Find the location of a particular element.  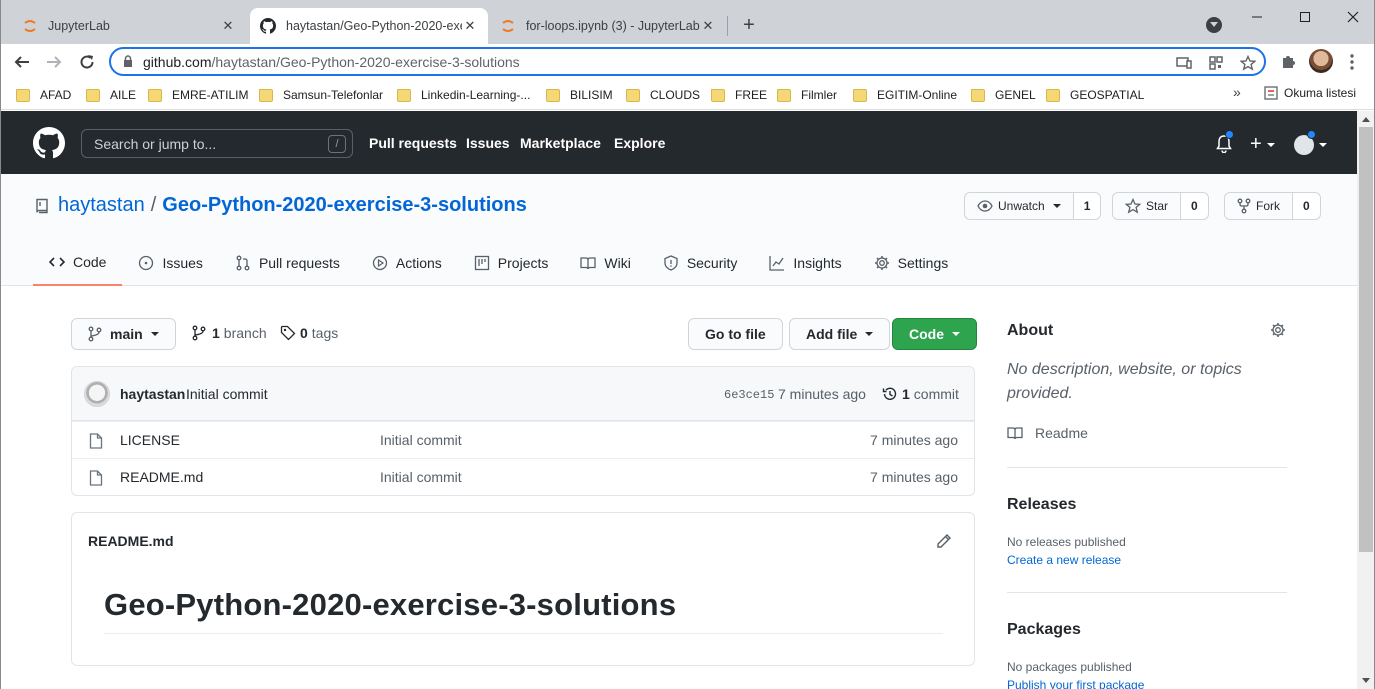

browser-tab-jupyterlab: JupyterLab ✕ is located at coordinates (124, 26).